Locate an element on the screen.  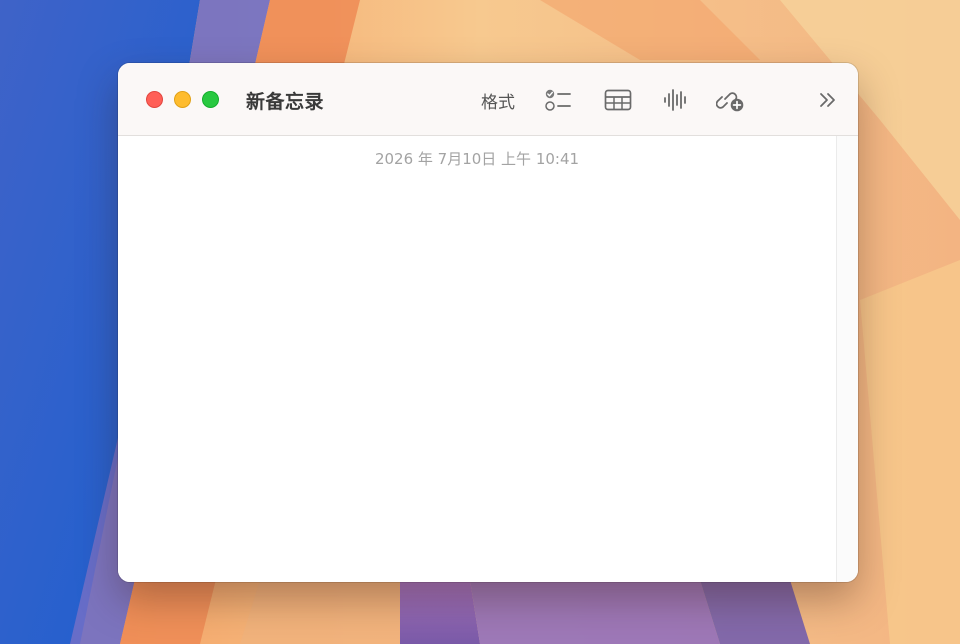
link-collaborate-icon is located at coordinates (730, 102).